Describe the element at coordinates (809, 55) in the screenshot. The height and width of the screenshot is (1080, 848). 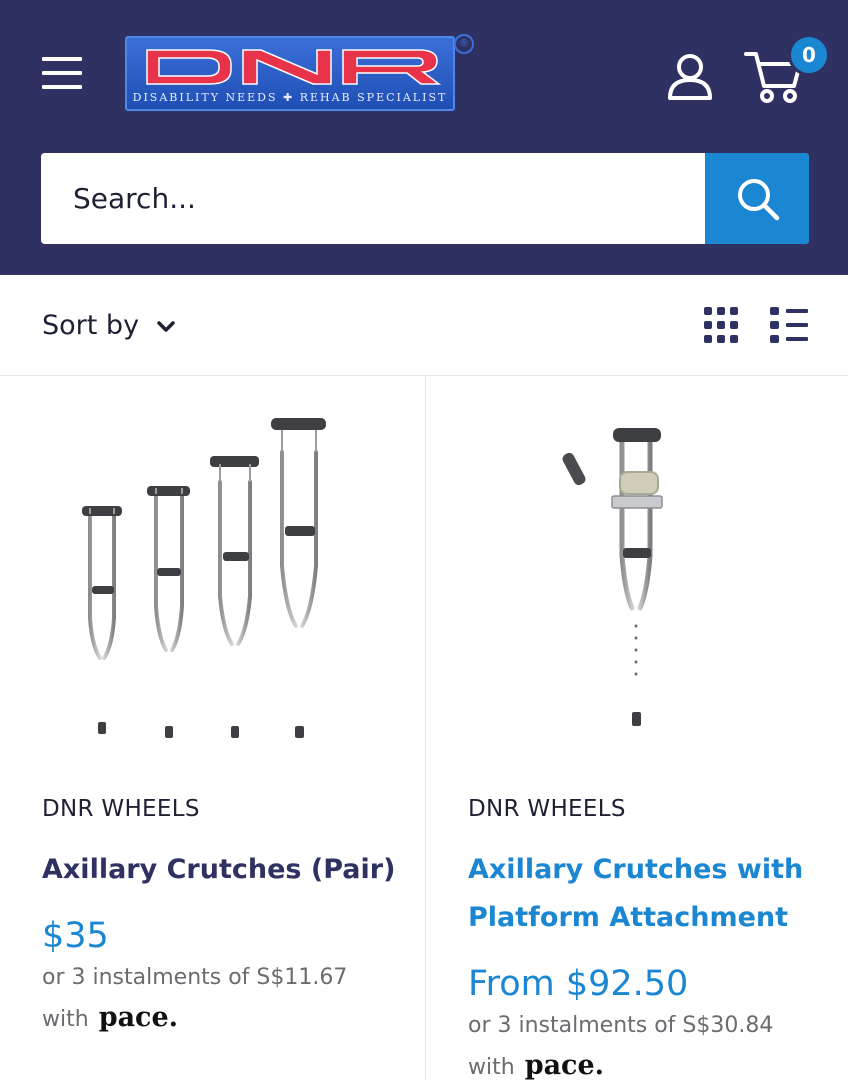
I see `cart-count-badge: 0` at that location.